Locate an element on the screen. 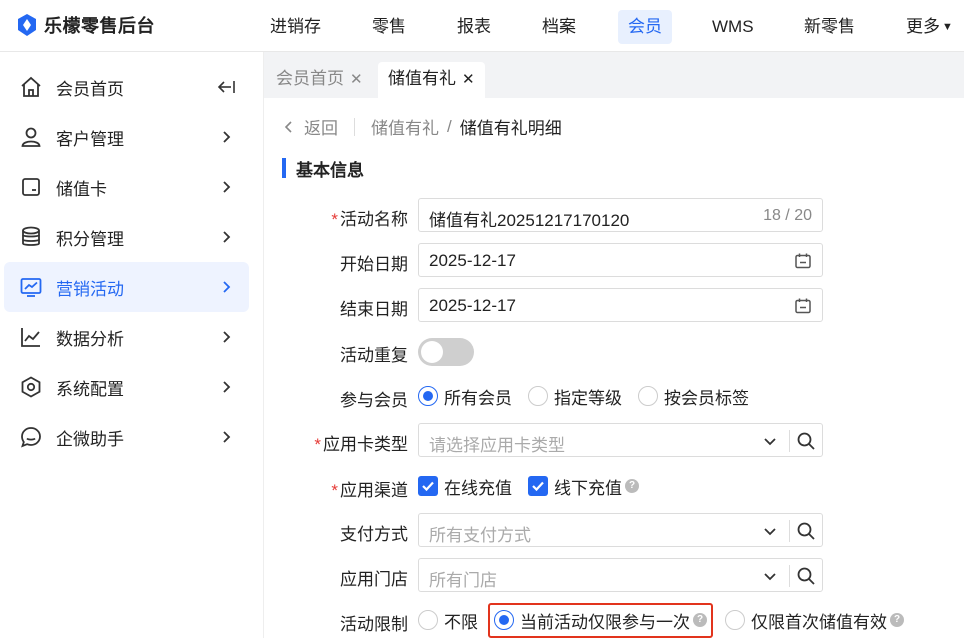 This screenshot has height=638, width=964. form-row-limit: 活动限制 不限 当前活动仅限参与一次? 仅限首次储值有效? is located at coordinates (614, 620).